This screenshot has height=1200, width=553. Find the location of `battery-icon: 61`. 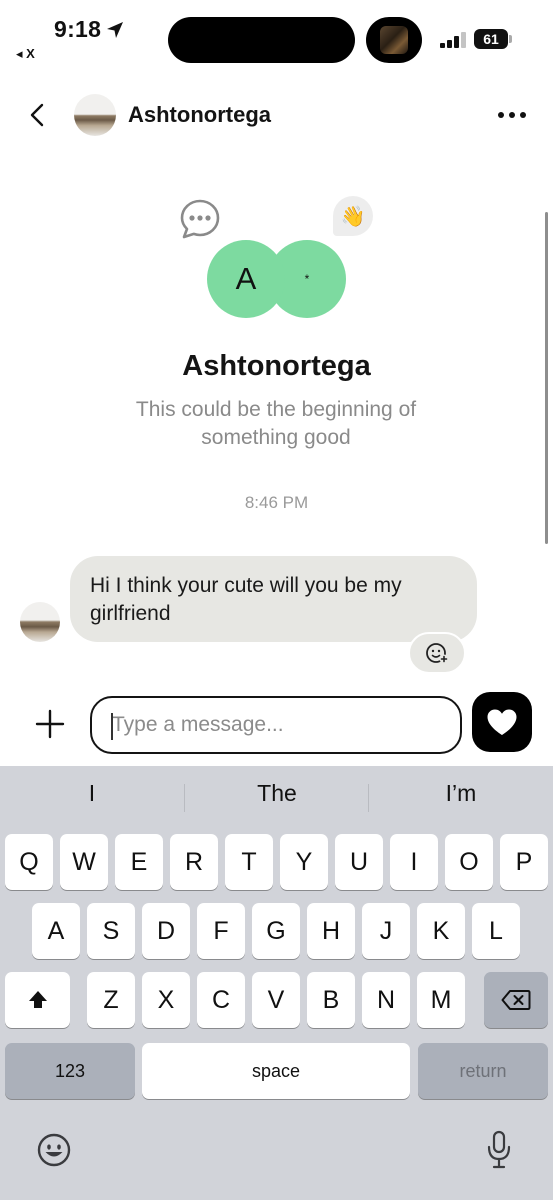

battery-icon: 61 is located at coordinates (493, 39).